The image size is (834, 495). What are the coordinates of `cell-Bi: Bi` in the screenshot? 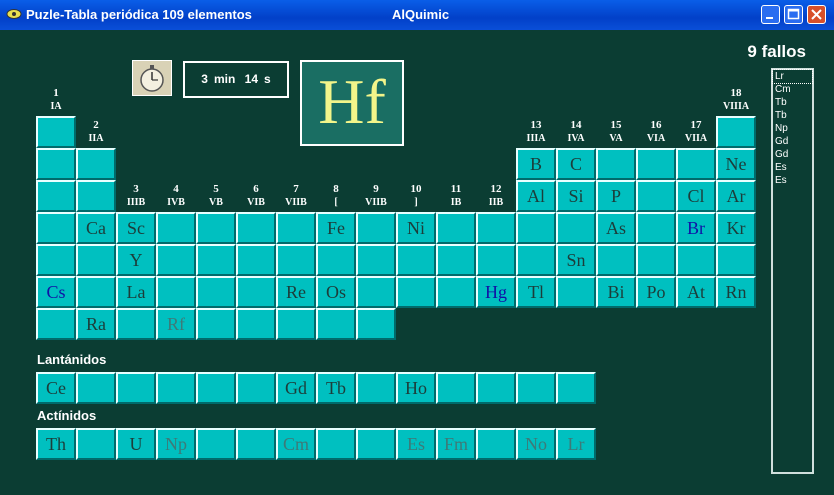 It's located at (616, 292).